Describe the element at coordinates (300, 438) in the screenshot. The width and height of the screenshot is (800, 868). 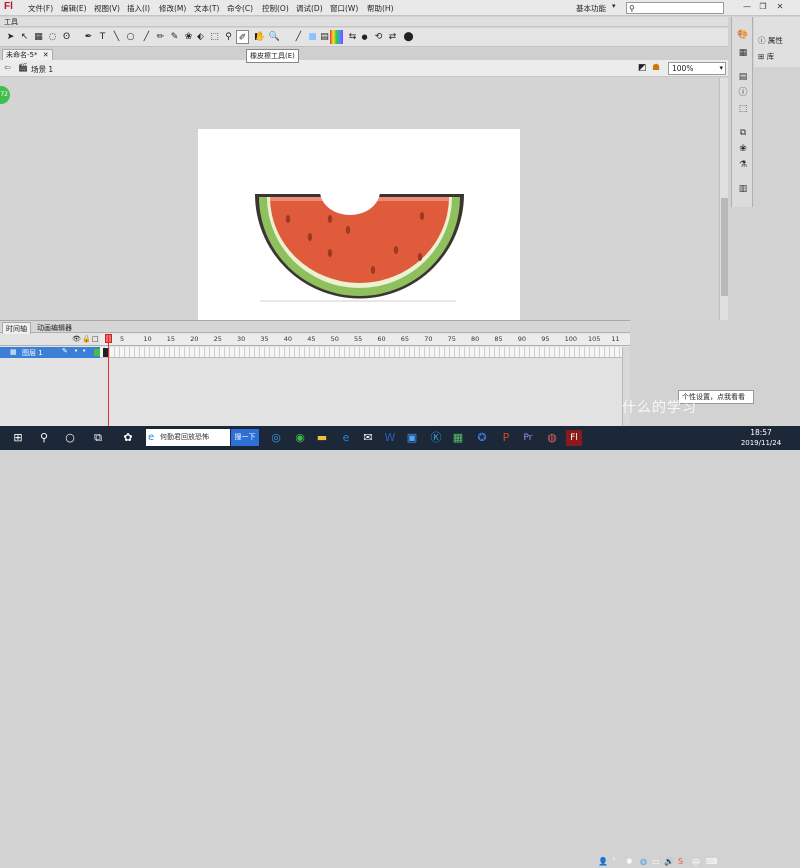
I see `360-browser-icon: ◉` at that location.